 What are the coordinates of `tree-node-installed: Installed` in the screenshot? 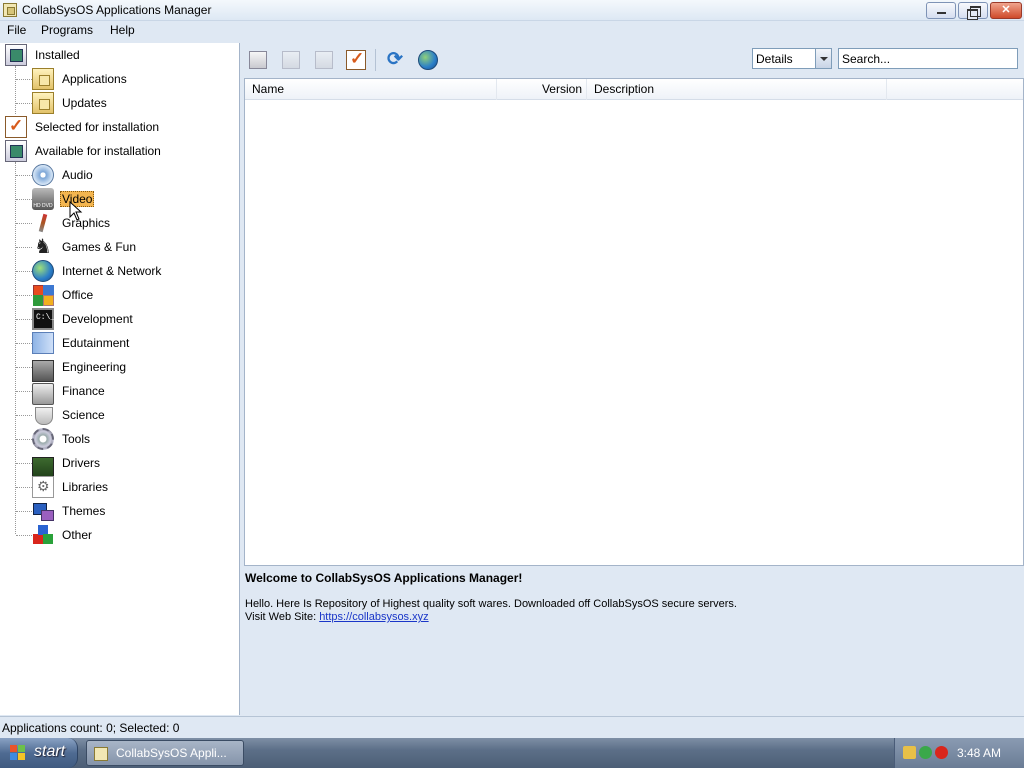 It's located at (43, 55).